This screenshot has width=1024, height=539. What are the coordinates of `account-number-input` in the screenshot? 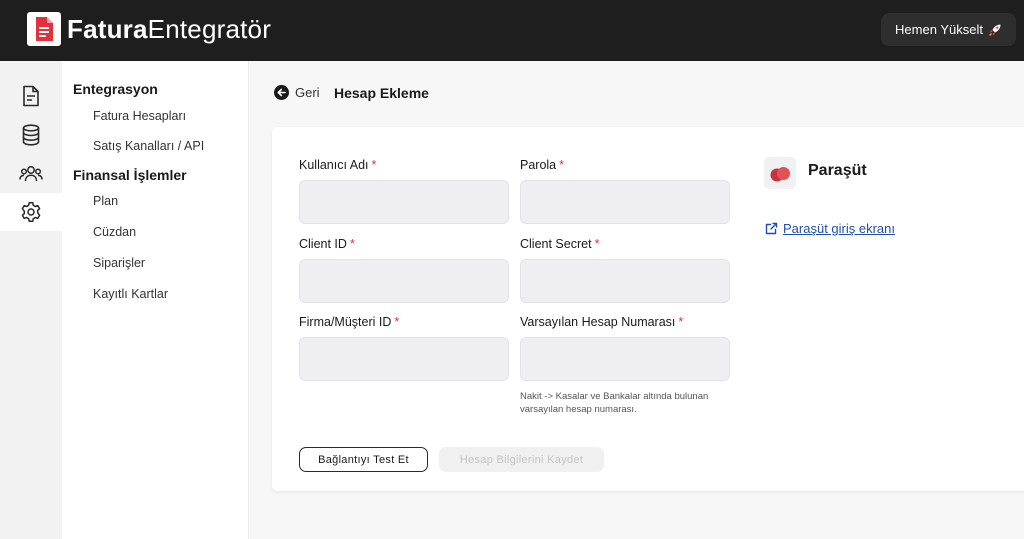 It's located at (625, 359).